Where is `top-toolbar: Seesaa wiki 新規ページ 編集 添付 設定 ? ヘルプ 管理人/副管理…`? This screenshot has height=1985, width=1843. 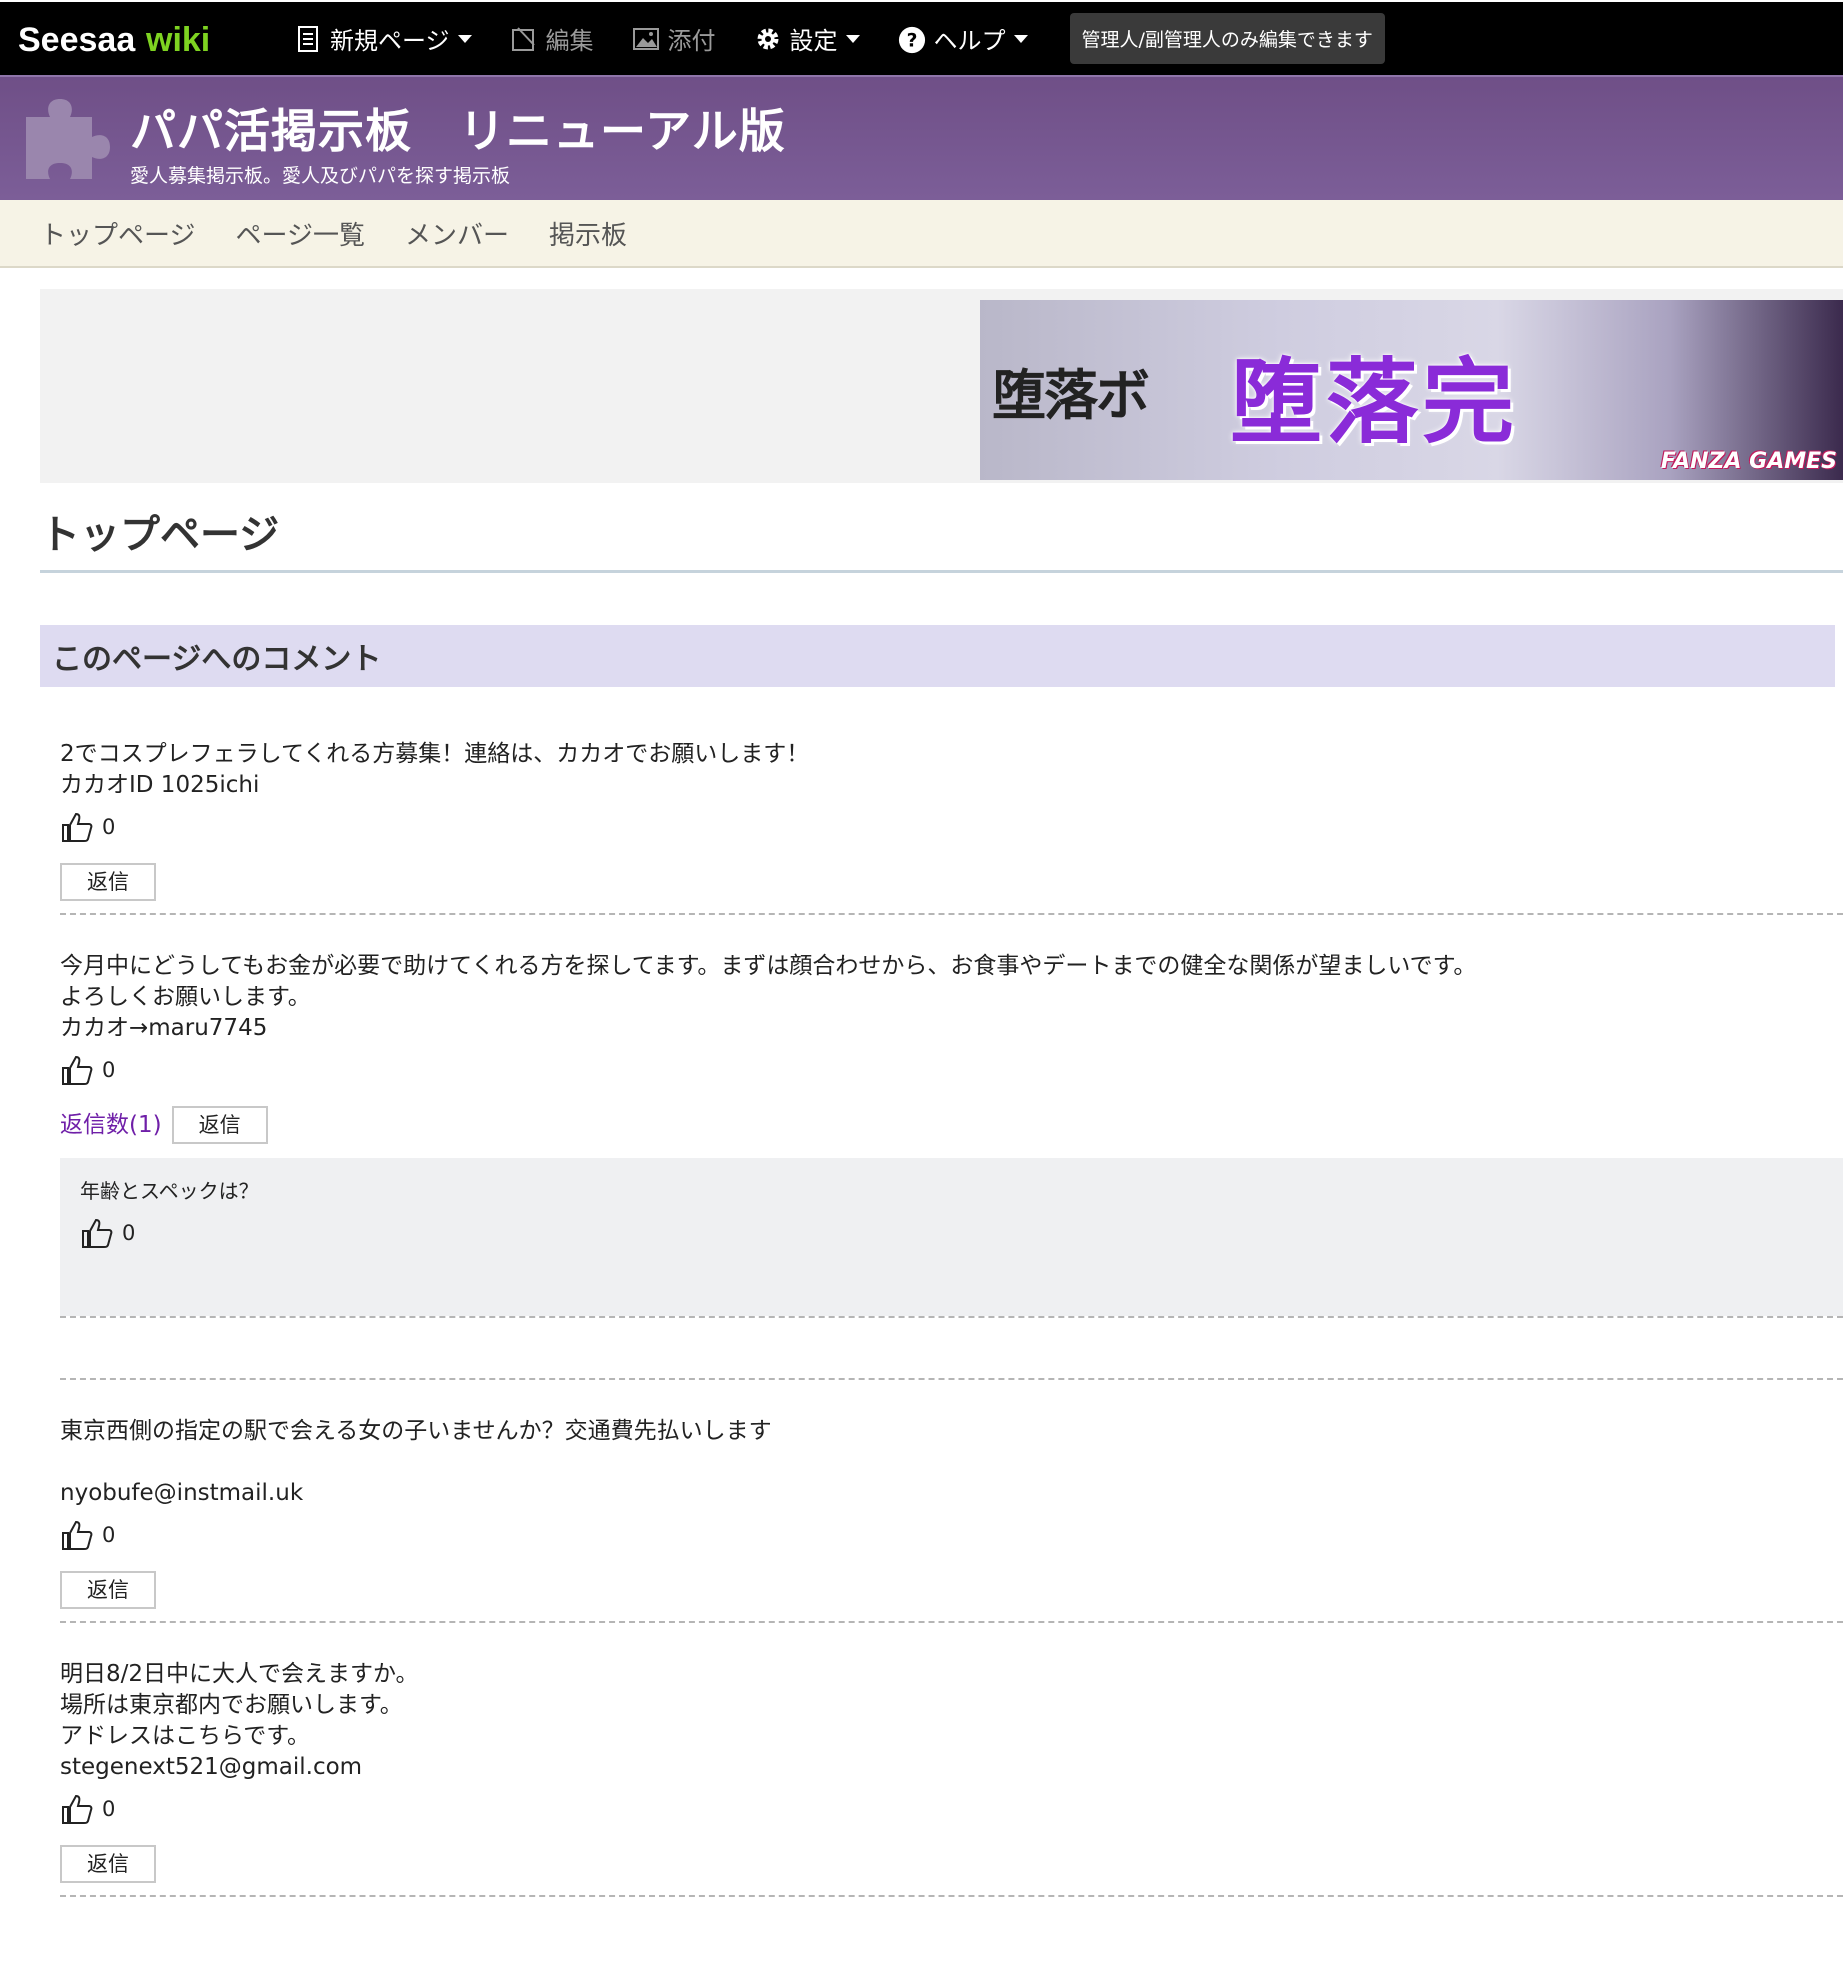 top-toolbar: Seesaa wiki 新規ページ 編集 添付 設定 ? ヘルプ 管理人/副管理… is located at coordinates (921, 38).